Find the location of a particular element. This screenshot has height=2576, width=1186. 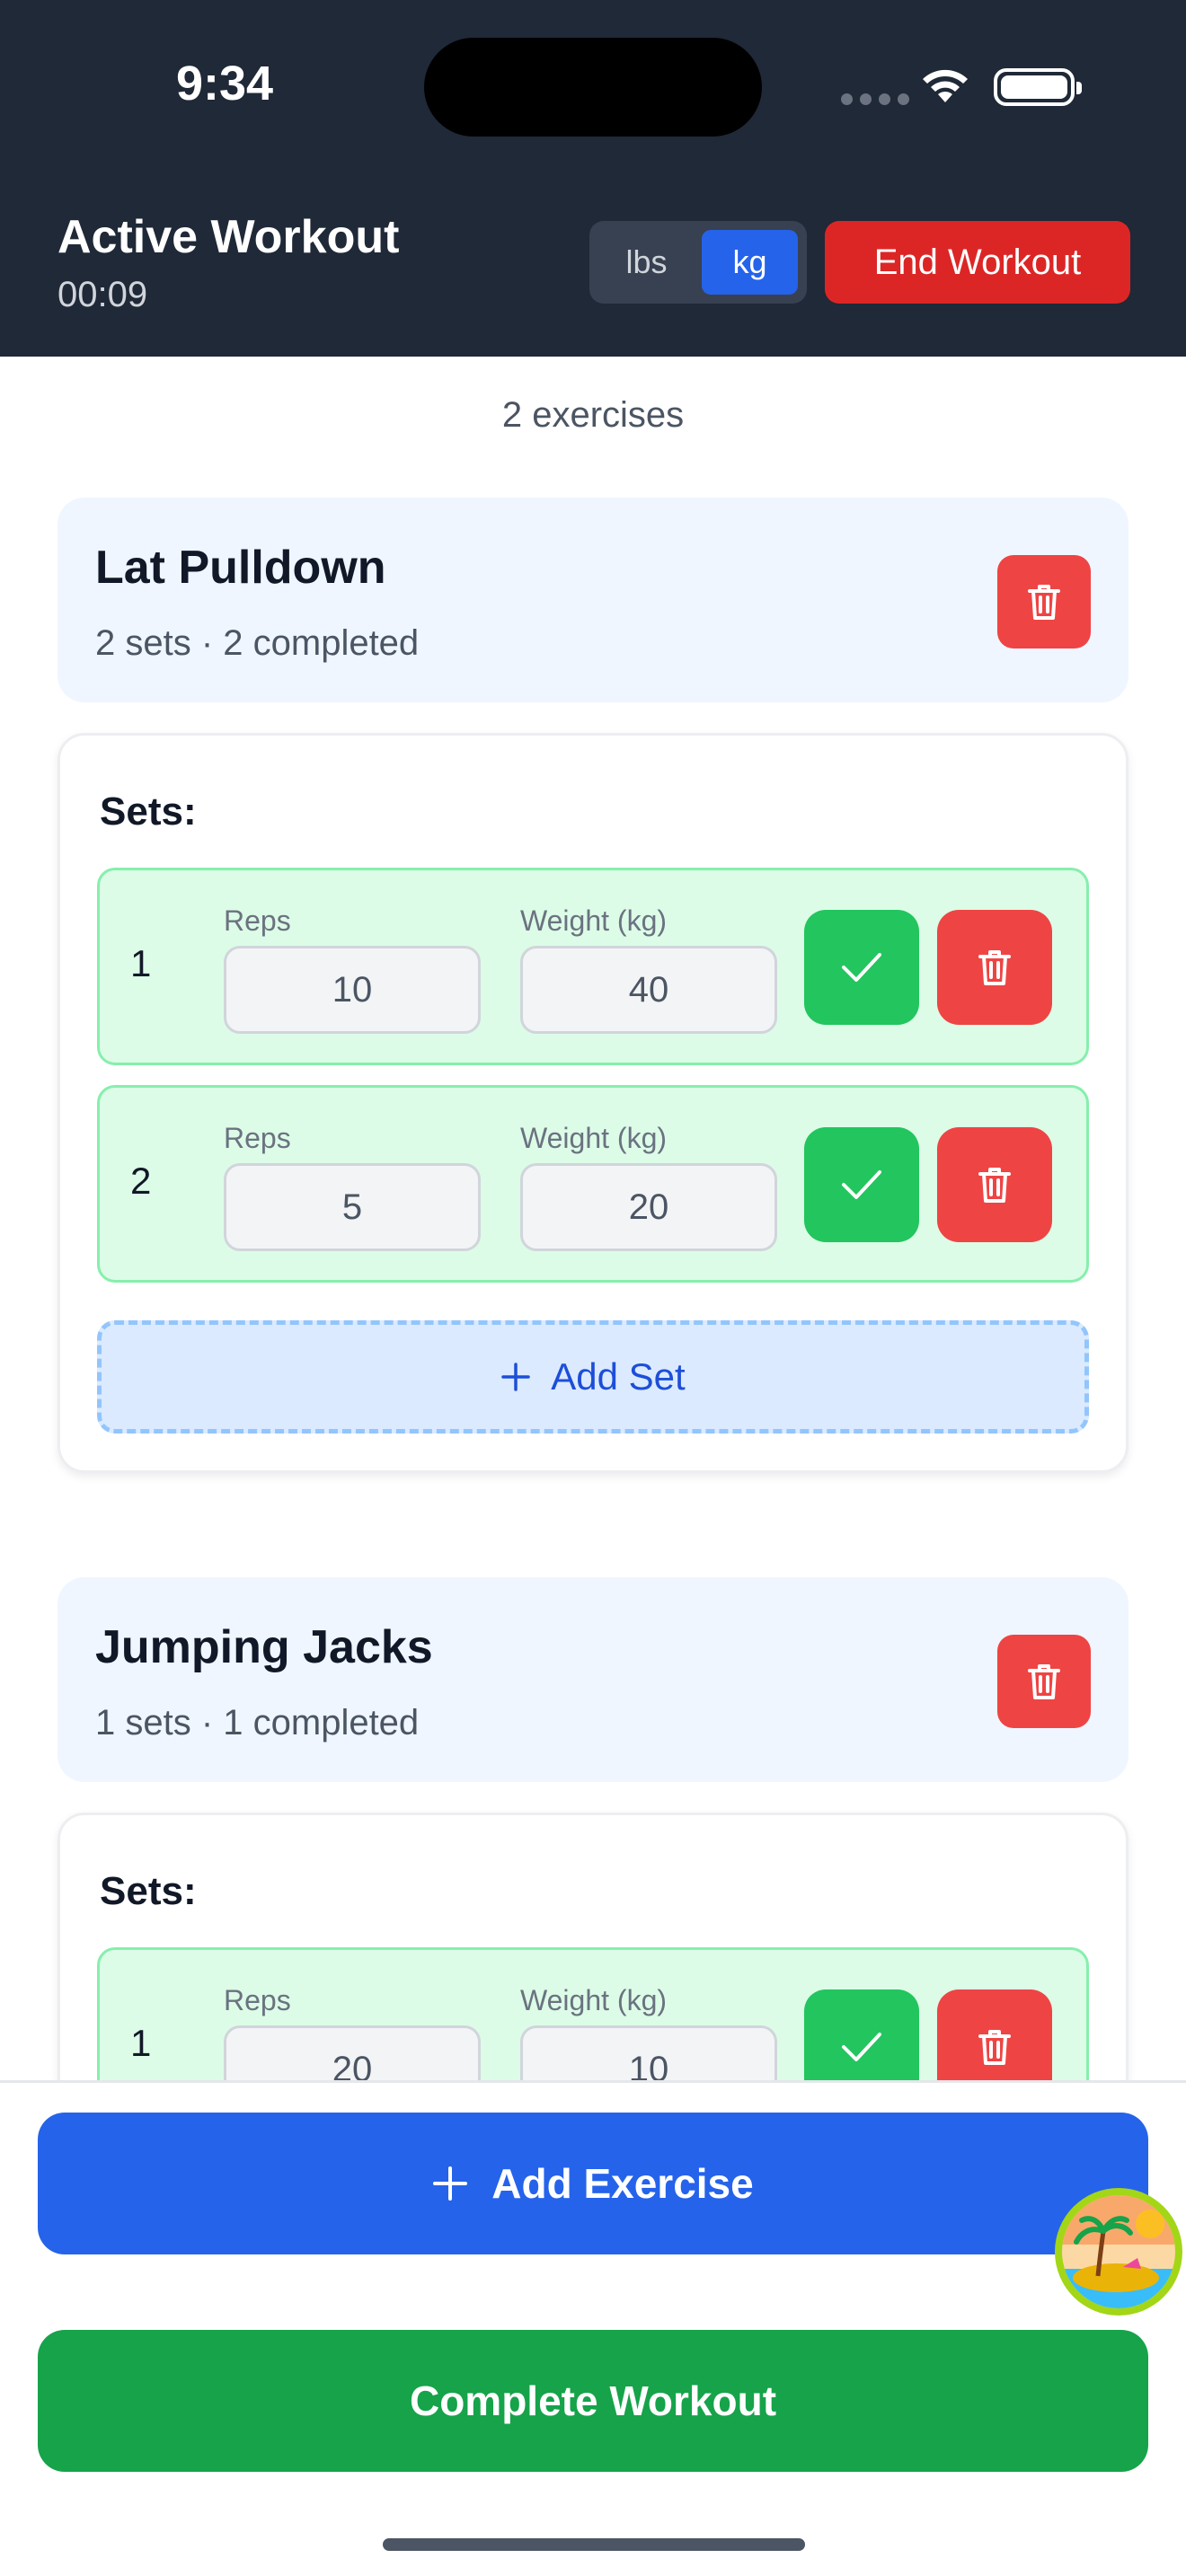

status-time: 9:34 is located at coordinates (224, 83).